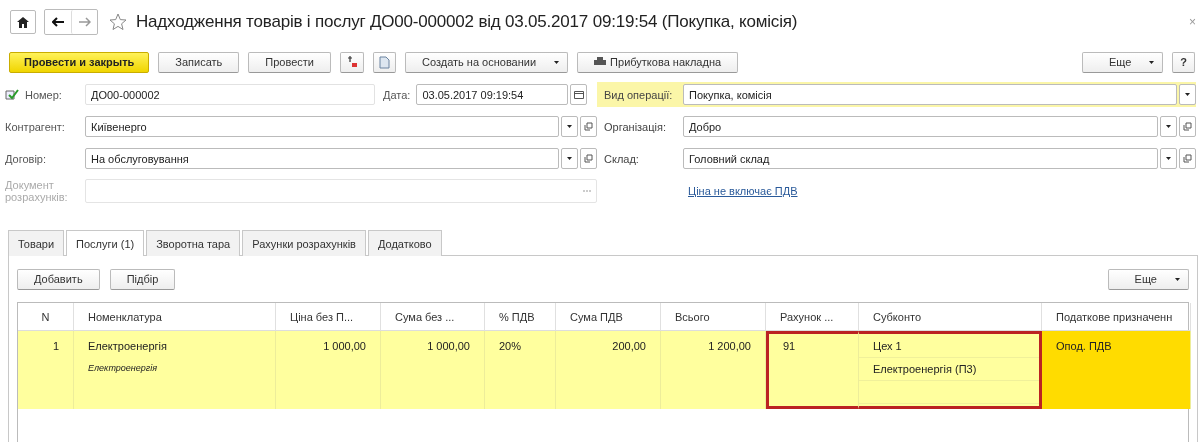  What do you see at coordinates (658, 62) in the screenshot?
I see `print-button: Прибуткова накладна` at bounding box center [658, 62].